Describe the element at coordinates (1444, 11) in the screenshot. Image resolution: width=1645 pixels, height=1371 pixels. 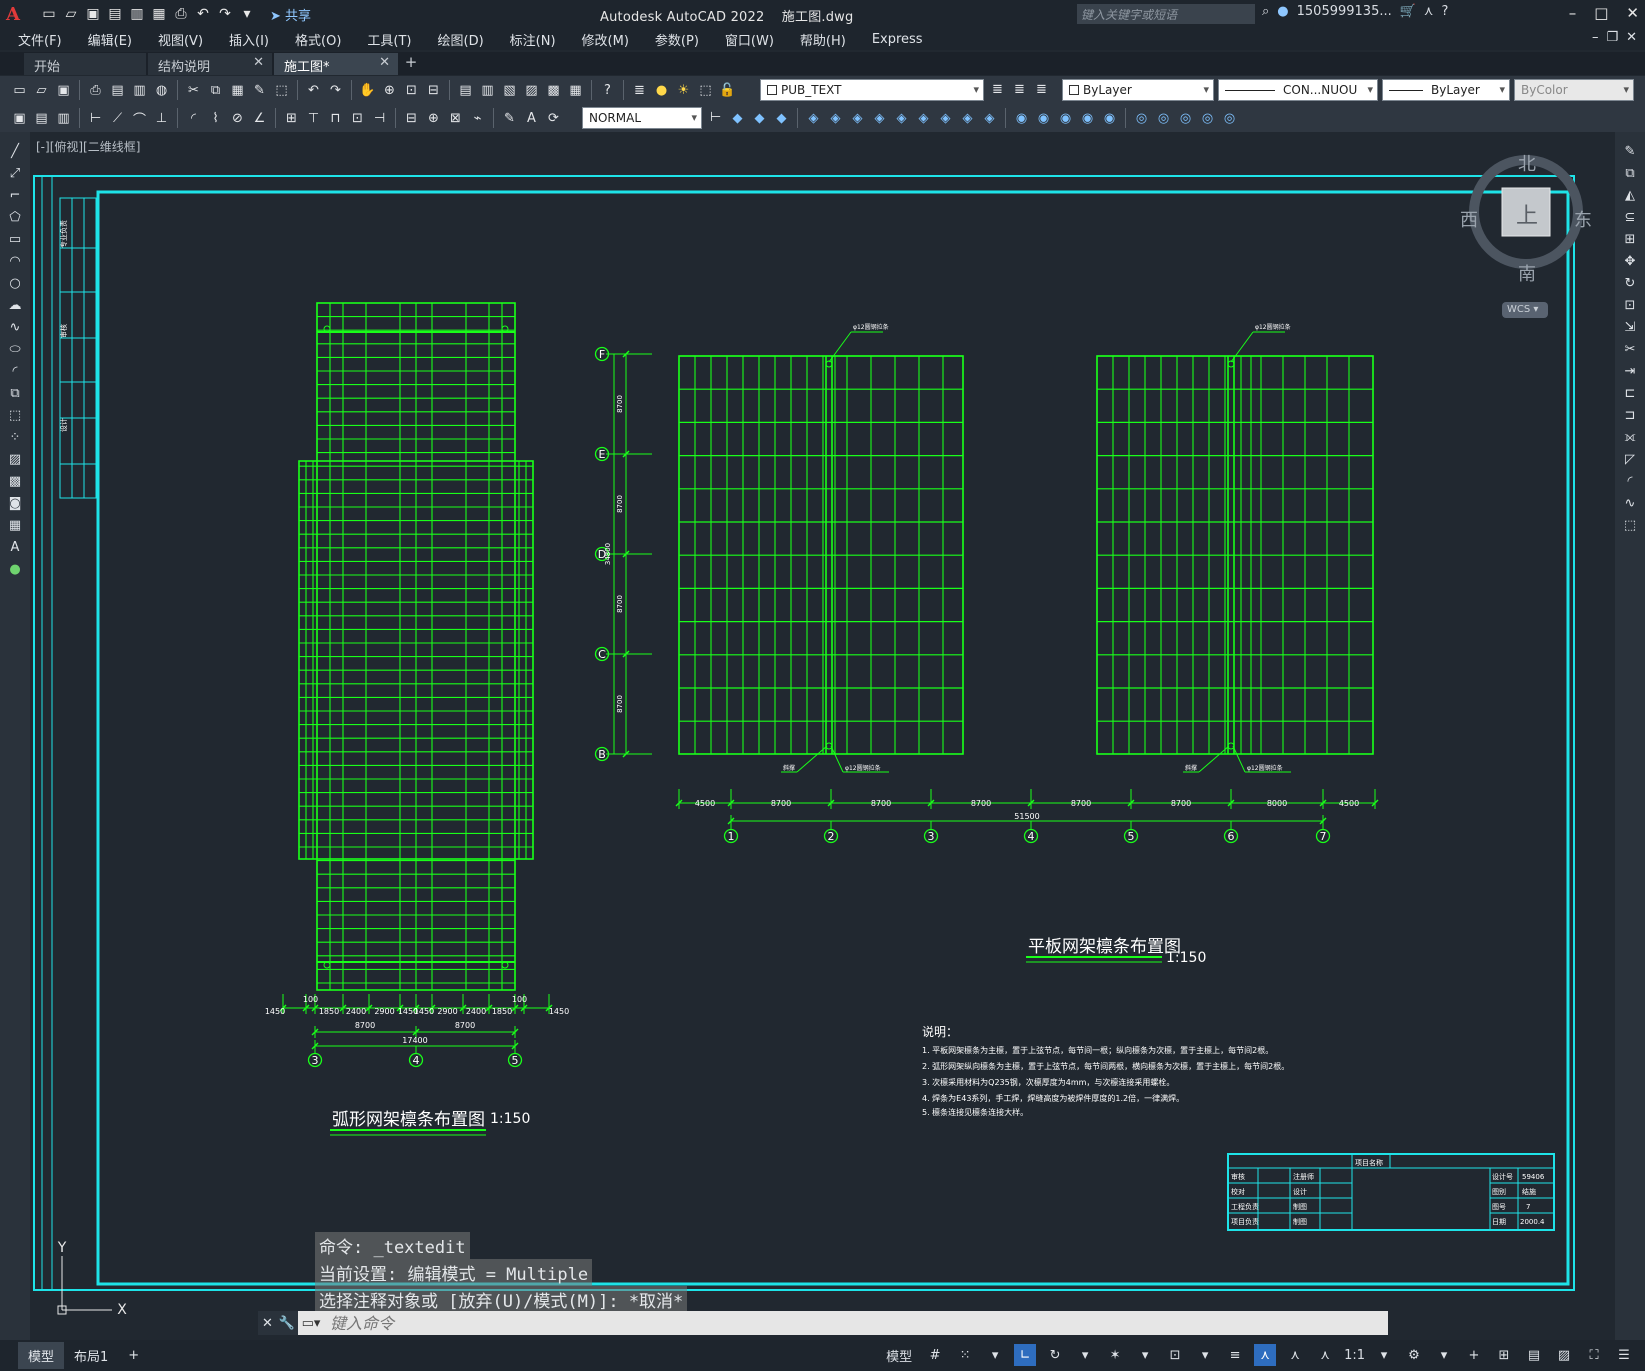
I see `help-icon: ?` at that location.